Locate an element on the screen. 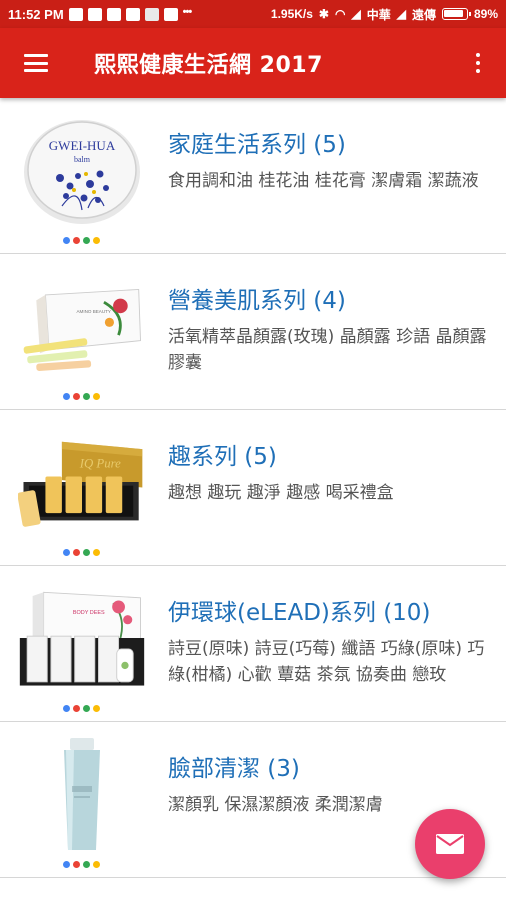 The height and width of the screenshot is (900, 506). menu-button is located at coordinates (36, 63).